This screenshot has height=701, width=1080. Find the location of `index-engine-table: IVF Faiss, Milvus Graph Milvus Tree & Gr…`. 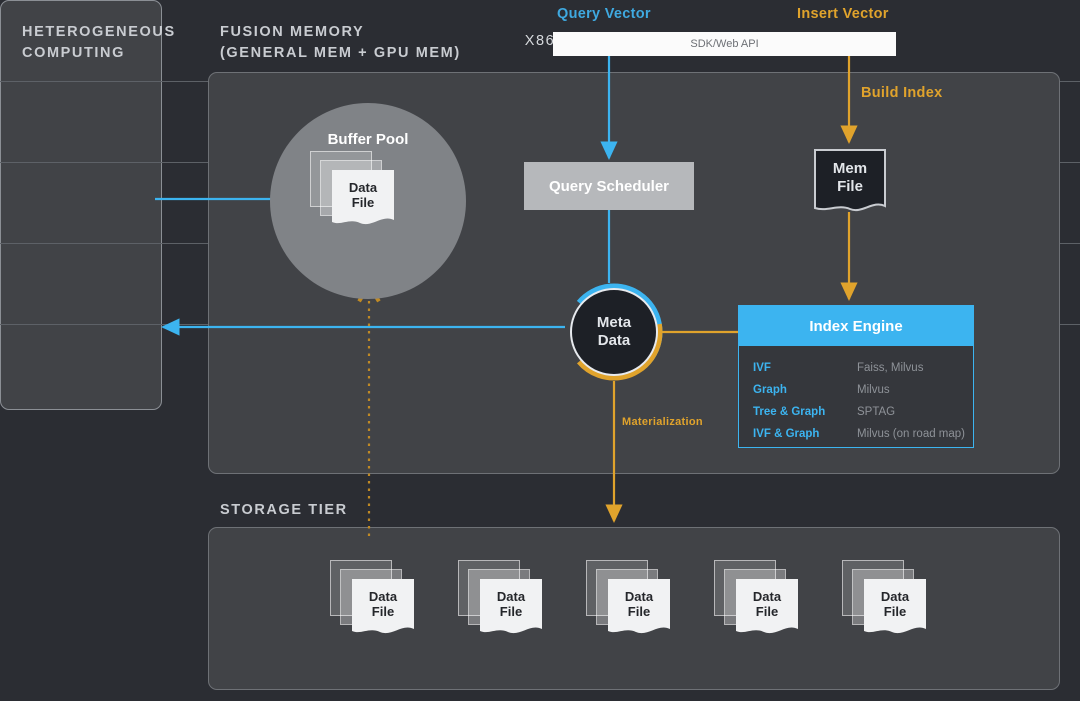

index-engine-table: IVF Faiss, Milvus Graph Milvus Tree & Gr… is located at coordinates (856, 395).